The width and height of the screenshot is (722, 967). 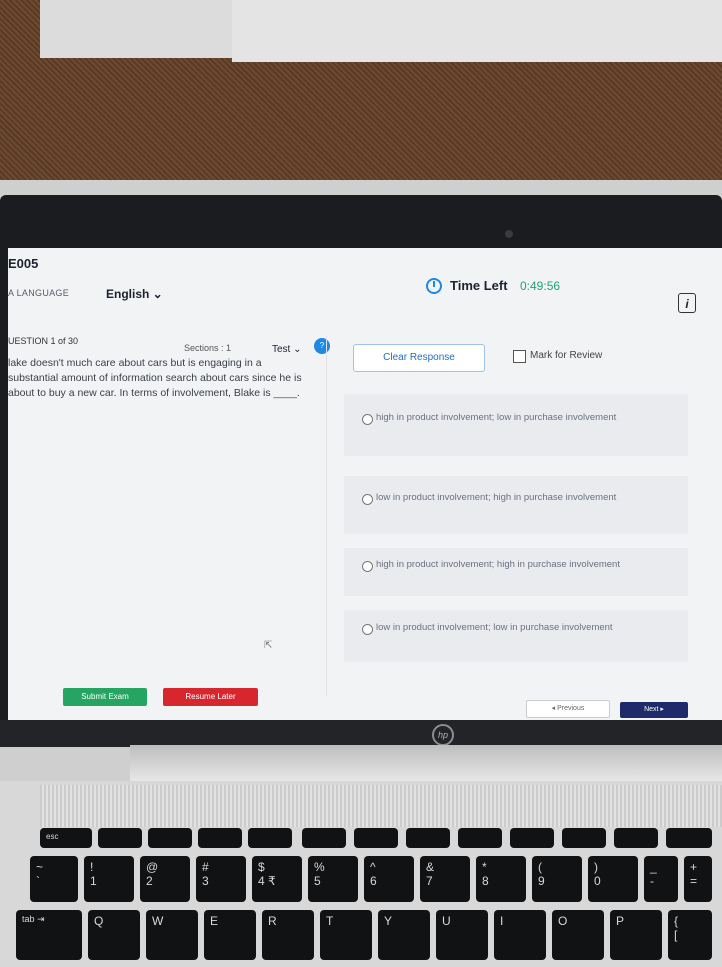 What do you see at coordinates (419, 358) in the screenshot?
I see `clear-response-button: Clear Response` at bounding box center [419, 358].